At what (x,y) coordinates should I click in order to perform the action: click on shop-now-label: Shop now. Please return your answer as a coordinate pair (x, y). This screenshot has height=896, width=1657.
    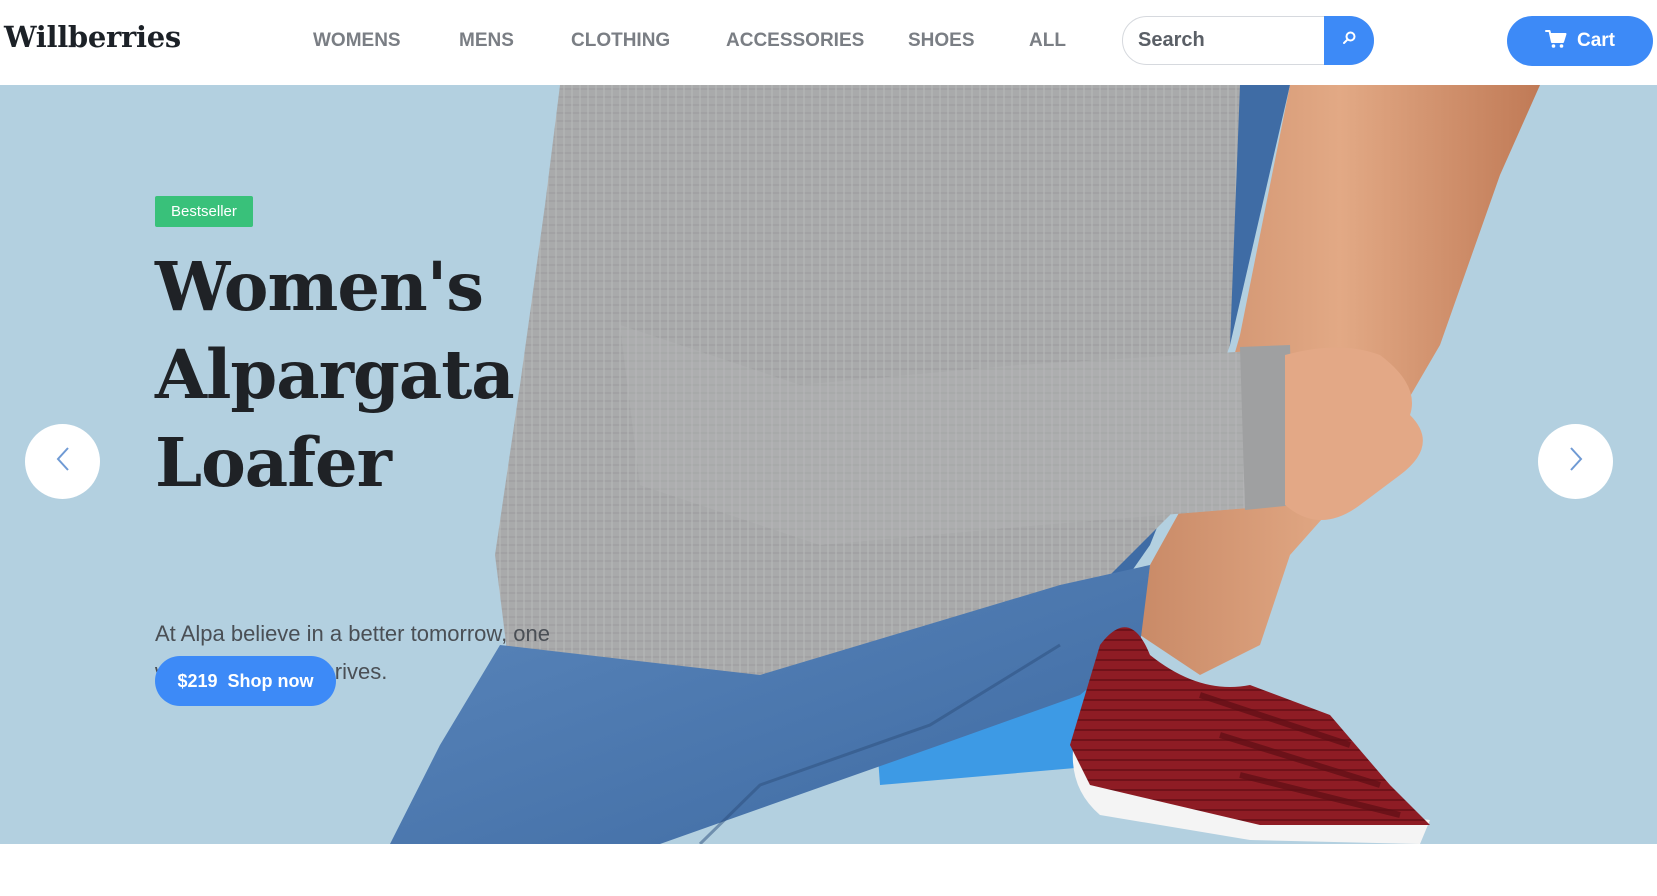
    Looking at the image, I should click on (270, 680).